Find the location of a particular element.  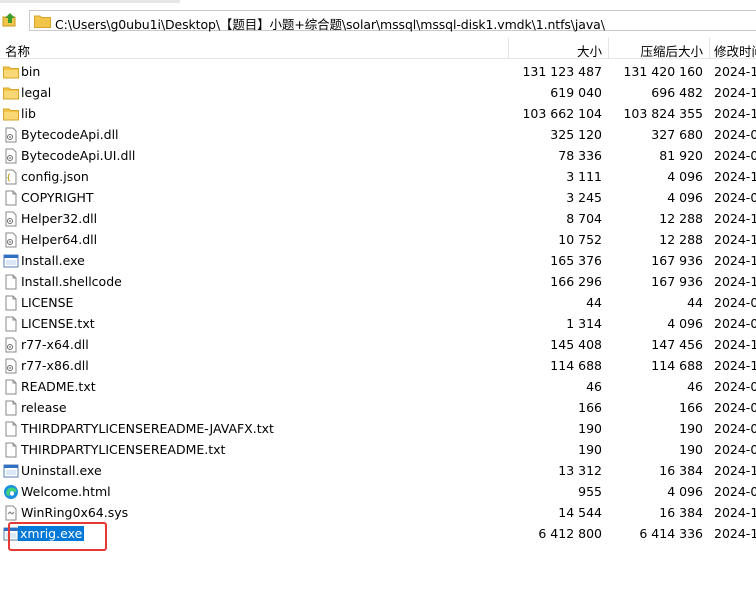

file-row: Uninstall.exe 13 312 16 384 2024-12 is located at coordinates (378, 471).